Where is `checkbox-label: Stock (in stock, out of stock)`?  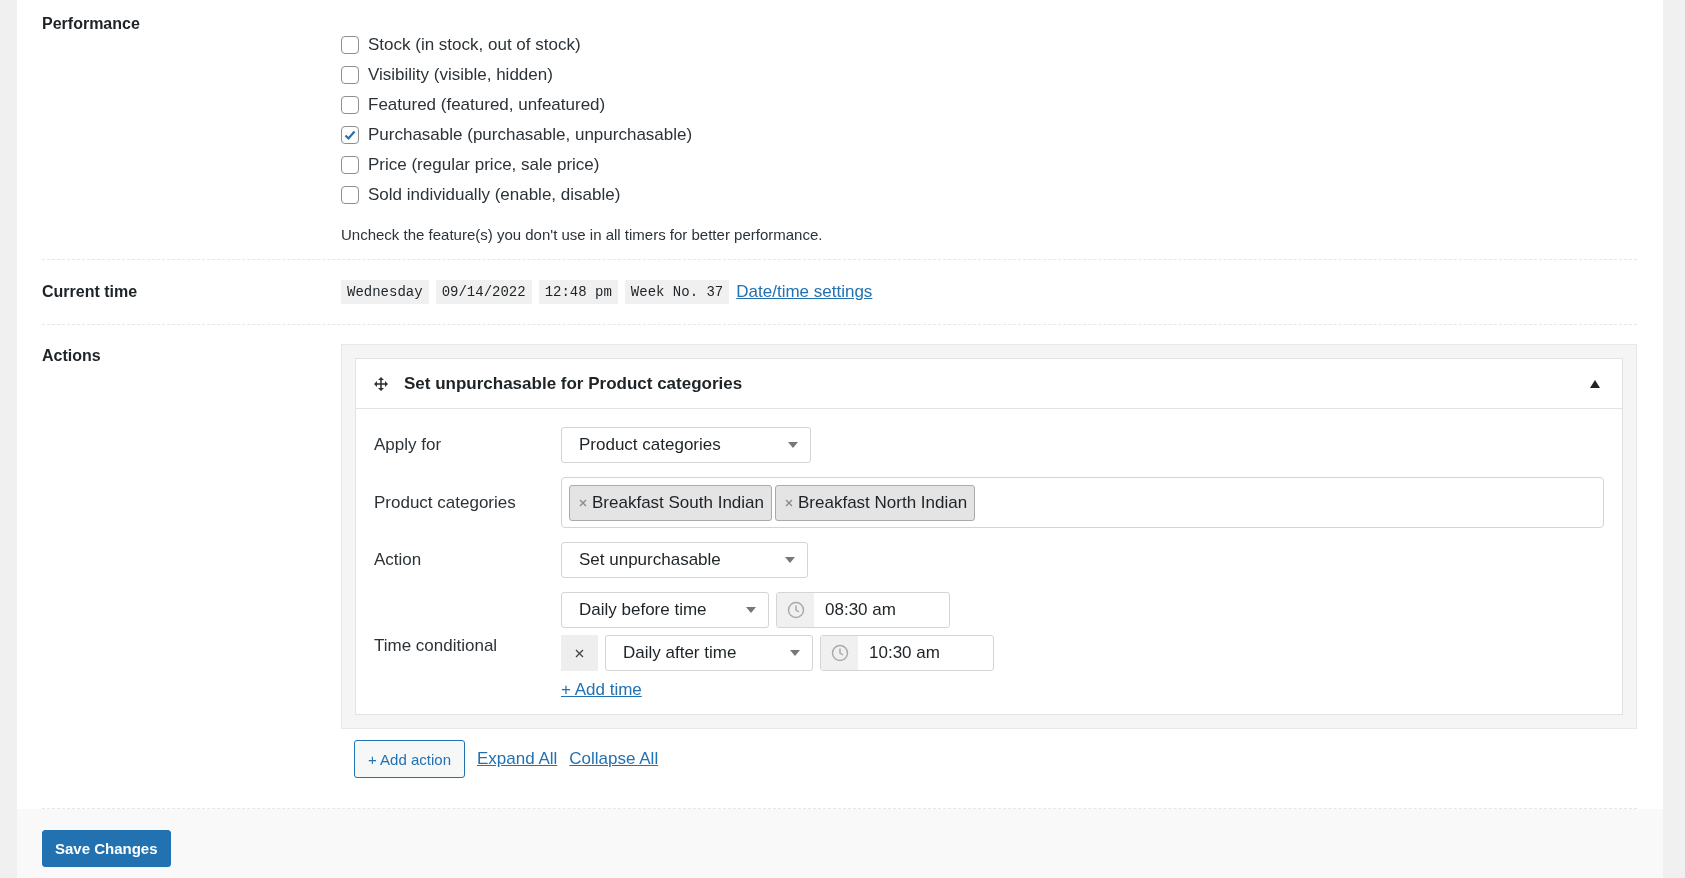 checkbox-label: Stock (in stock, out of stock) is located at coordinates (474, 45).